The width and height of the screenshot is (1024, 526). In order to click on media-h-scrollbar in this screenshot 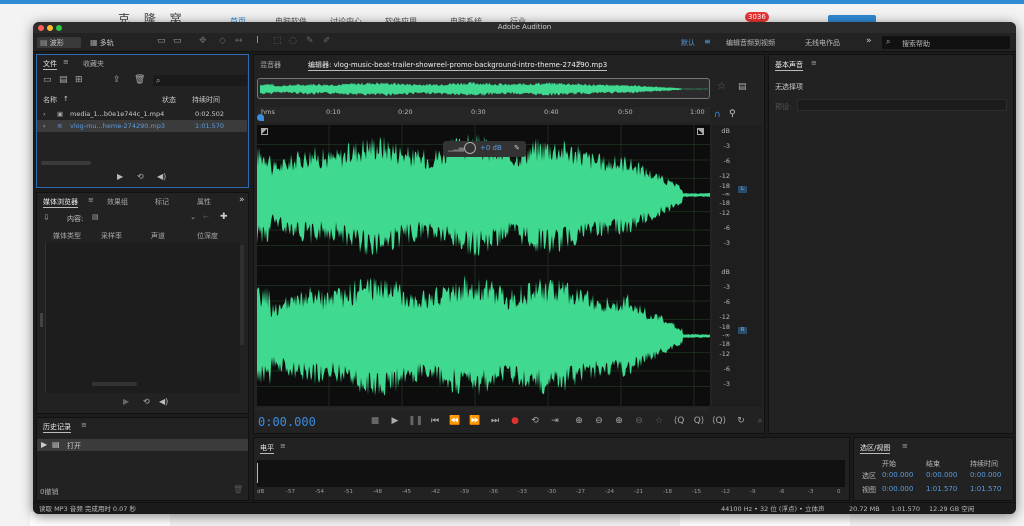, I will do `click(114, 384)`.